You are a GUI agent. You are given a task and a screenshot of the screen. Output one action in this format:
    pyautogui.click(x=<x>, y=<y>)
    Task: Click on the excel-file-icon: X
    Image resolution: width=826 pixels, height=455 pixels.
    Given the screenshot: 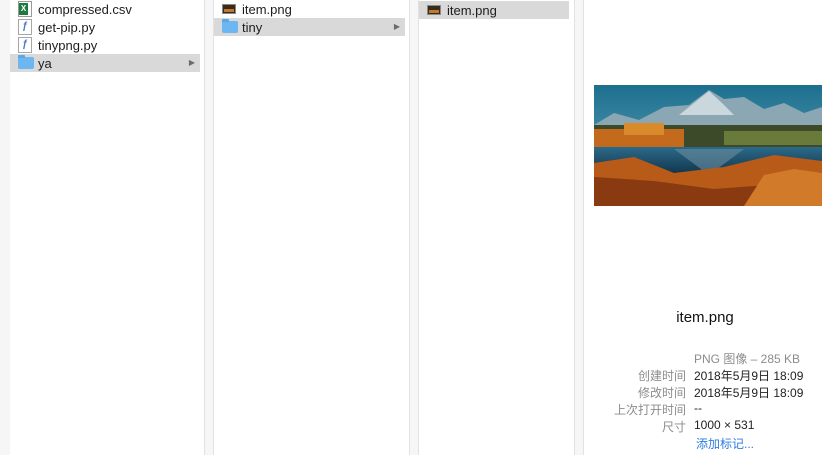 What is the action you would take?
    pyautogui.click(x=25, y=9)
    